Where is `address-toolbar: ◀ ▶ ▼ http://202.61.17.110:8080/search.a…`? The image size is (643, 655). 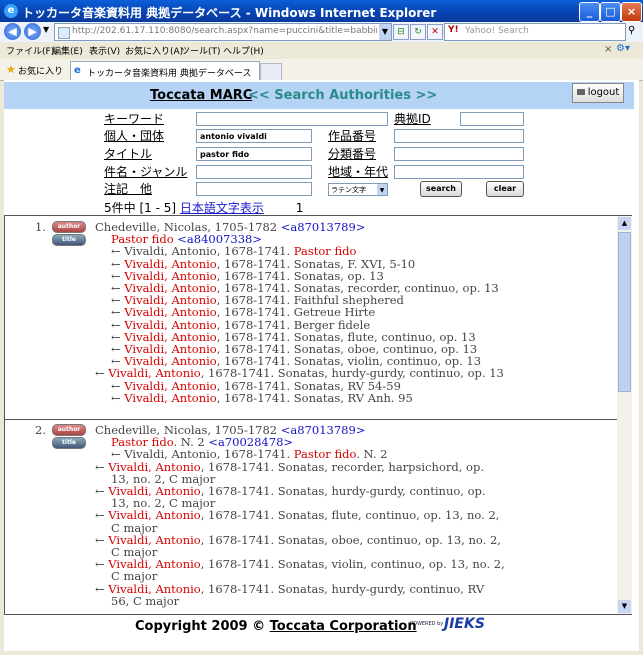
address-toolbar: ◀ ▶ ▼ http://202.61.17.110:8080/search.a… is located at coordinates (321, 32).